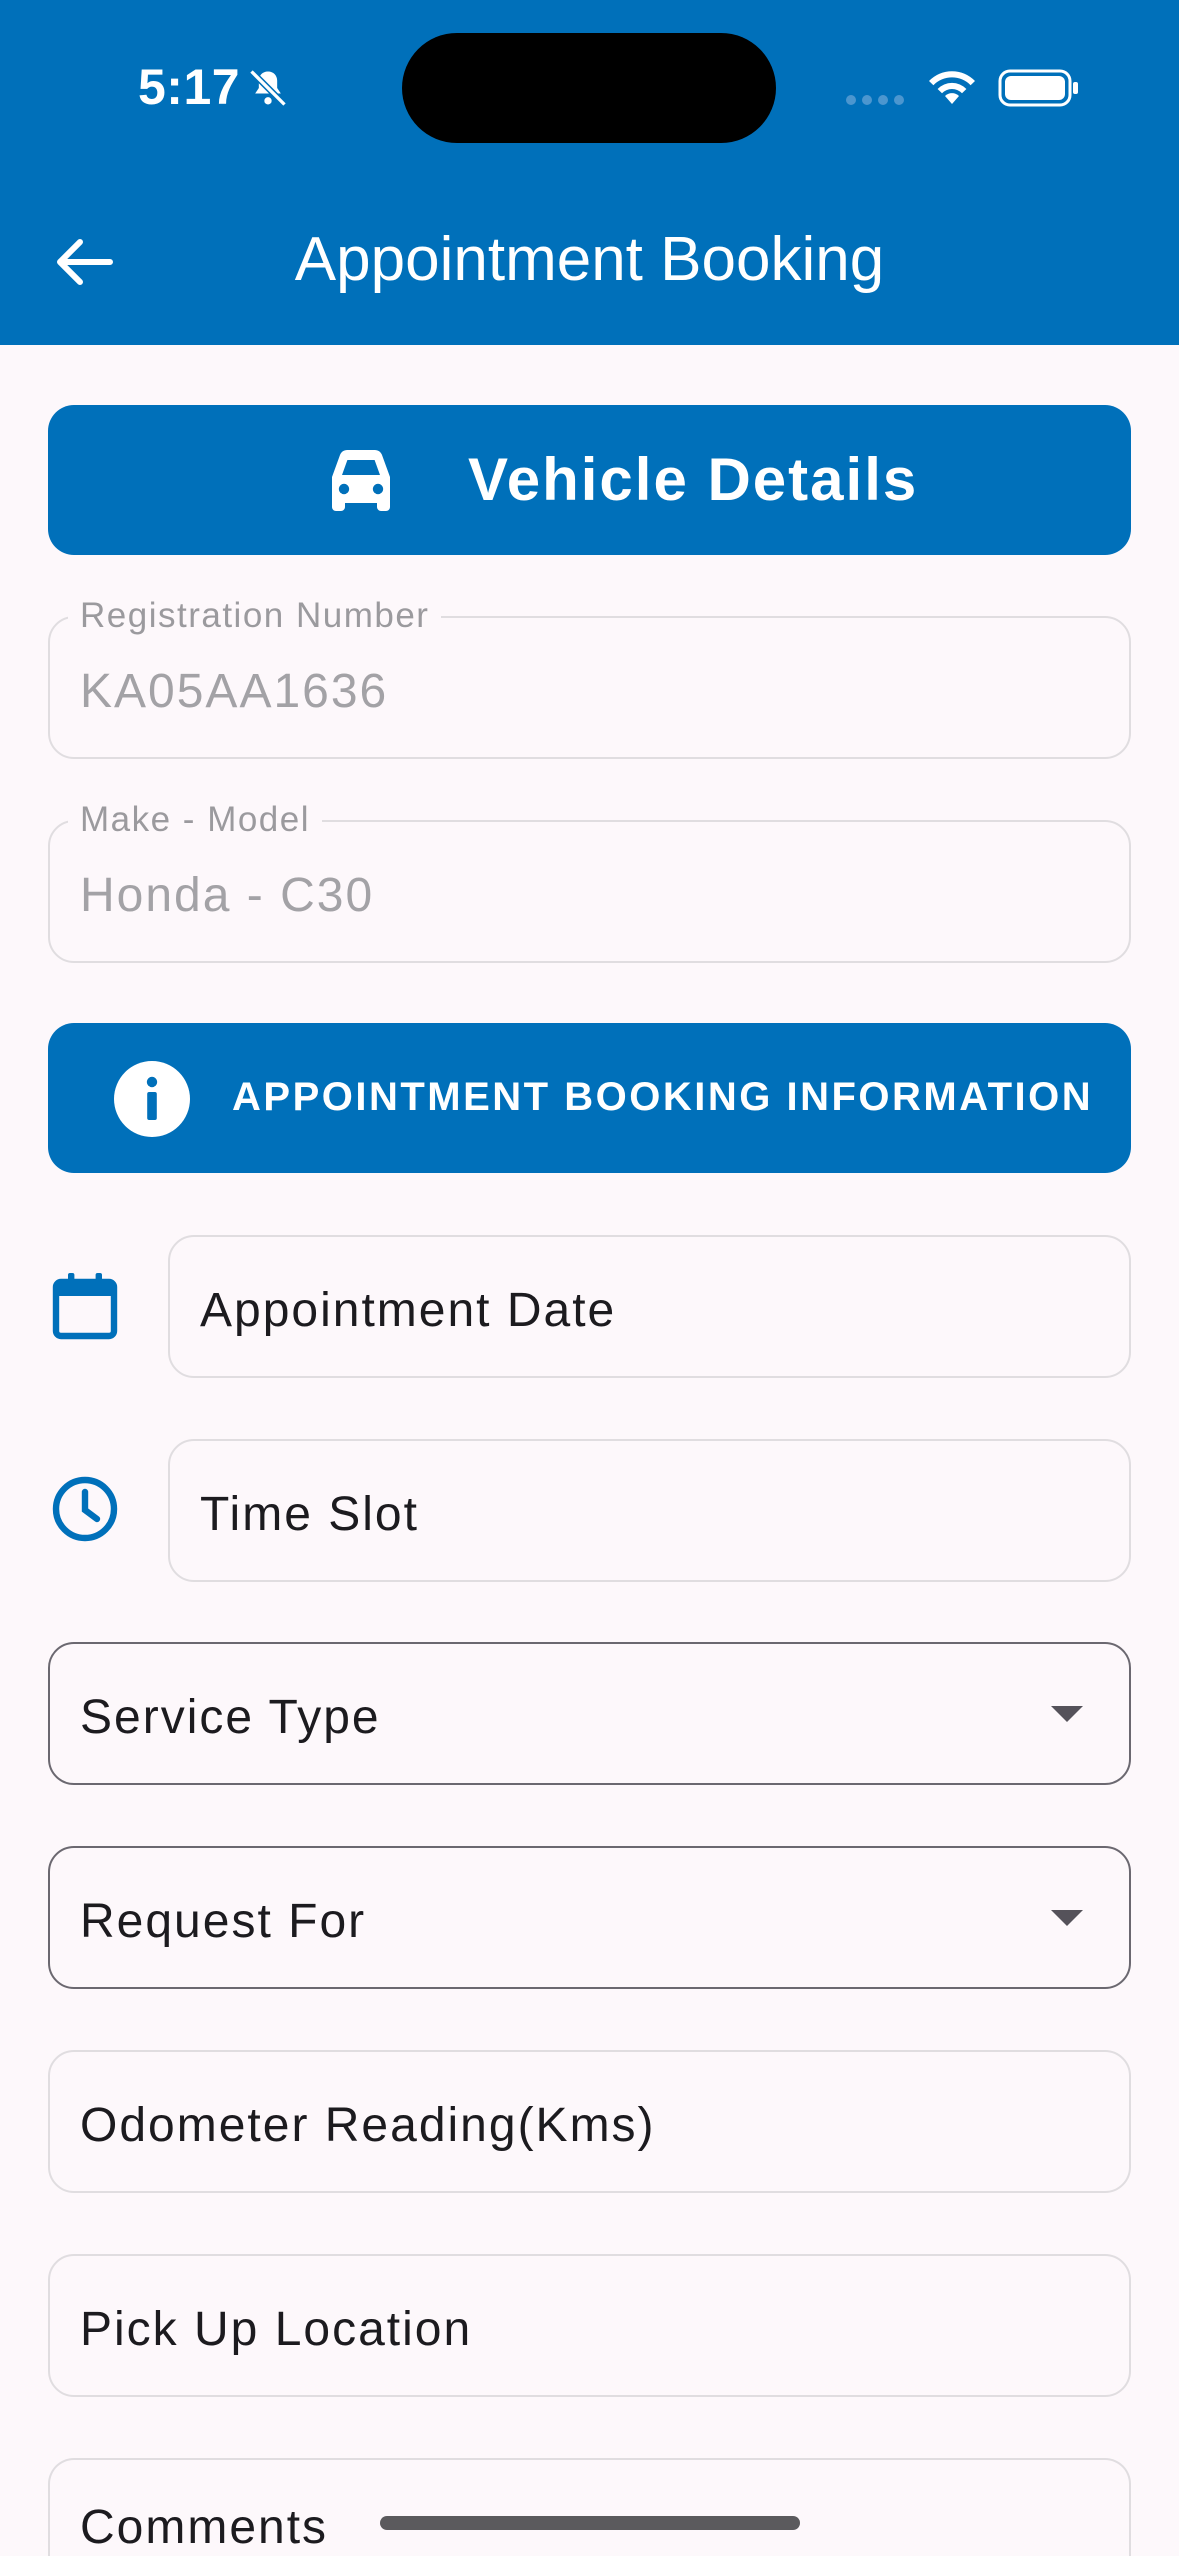 Image resolution: width=1179 pixels, height=2556 pixels. What do you see at coordinates (189, 87) in the screenshot?
I see `status-time: 5:17` at bounding box center [189, 87].